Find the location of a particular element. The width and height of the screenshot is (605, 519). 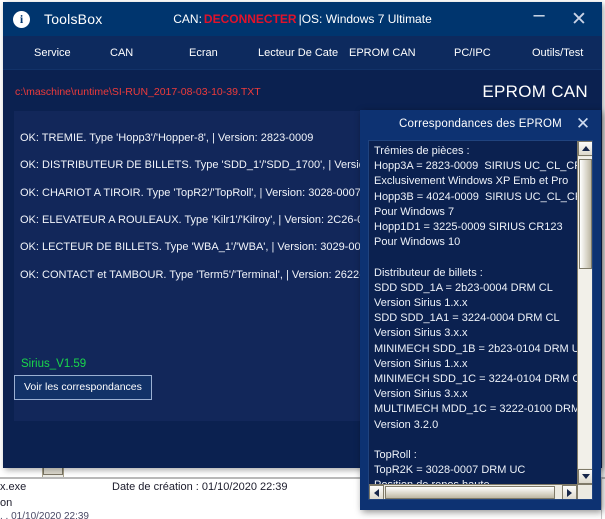

menu-item-lecteur-de-carte: Lecteur De Cate is located at coordinates (298, 53).